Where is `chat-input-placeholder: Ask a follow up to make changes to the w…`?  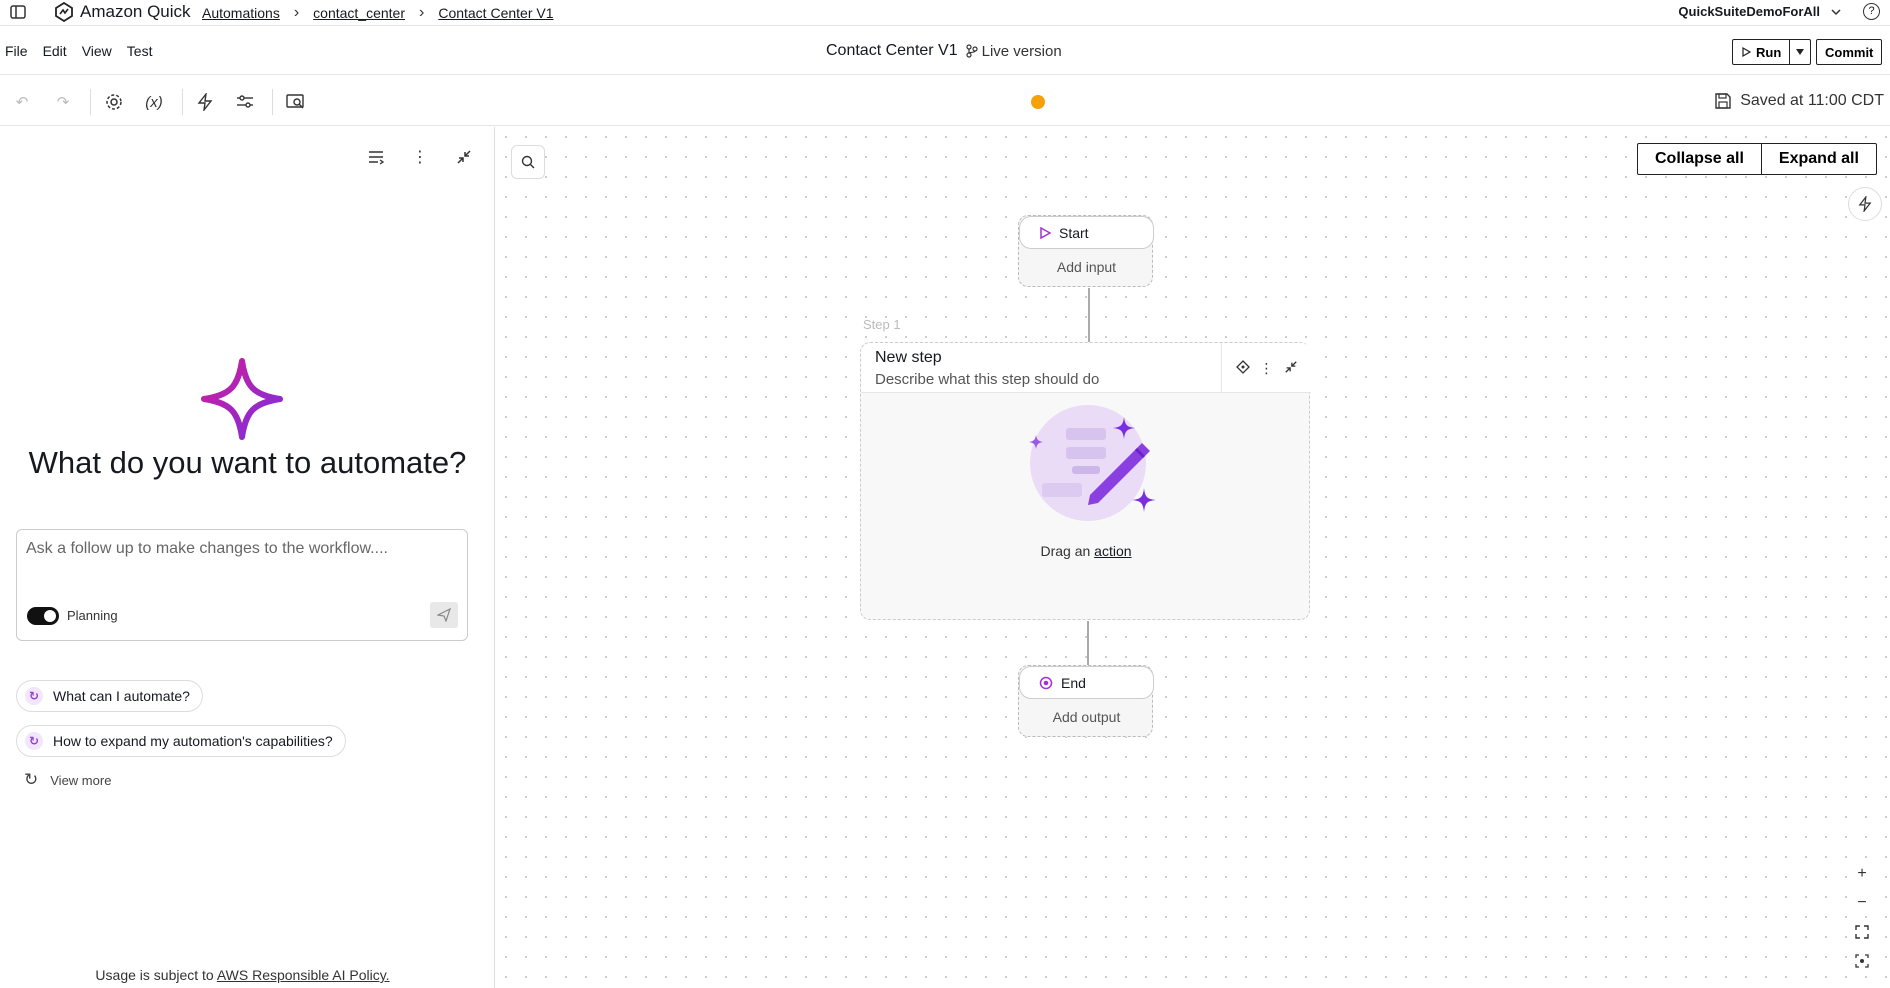
chat-input-placeholder: Ask a follow up to make changes to the w… is located at coordinates (207, 549).